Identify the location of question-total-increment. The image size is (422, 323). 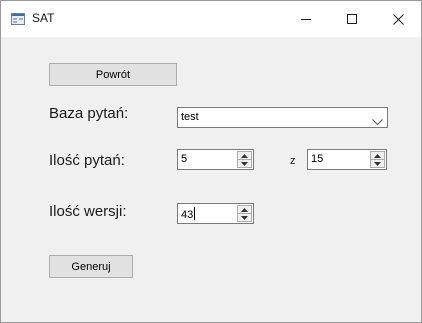
(377, 155).